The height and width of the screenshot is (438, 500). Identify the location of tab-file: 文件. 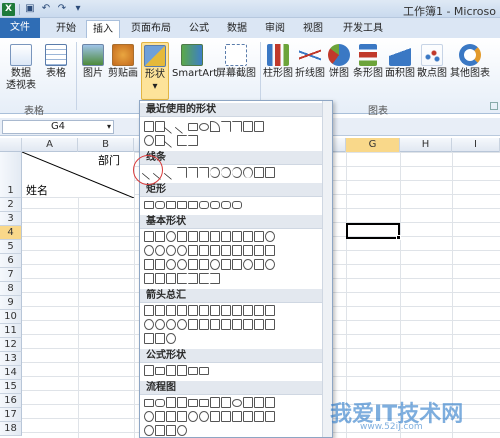
(20, 28).